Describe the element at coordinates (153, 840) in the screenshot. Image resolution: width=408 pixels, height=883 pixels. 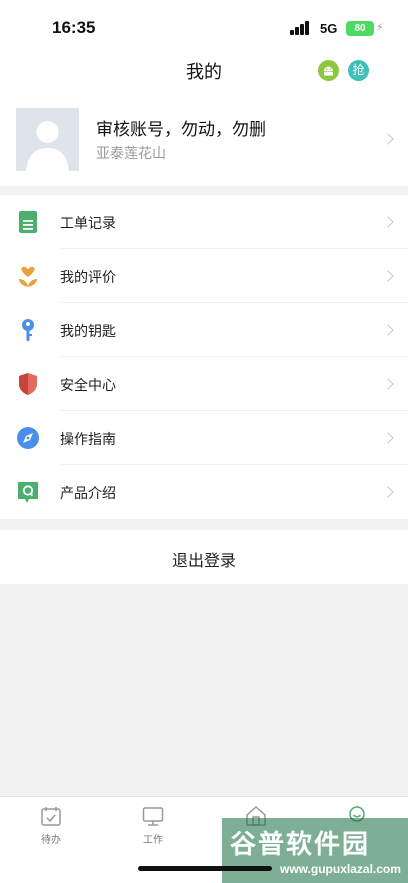
I see `tab-label: 工作` at that location.